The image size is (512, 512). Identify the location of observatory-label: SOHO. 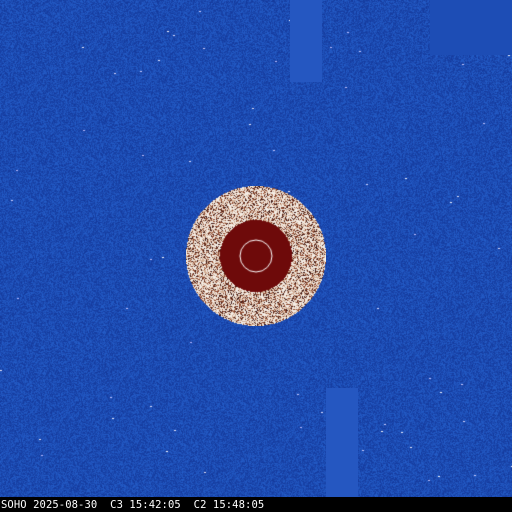
(14, 505).